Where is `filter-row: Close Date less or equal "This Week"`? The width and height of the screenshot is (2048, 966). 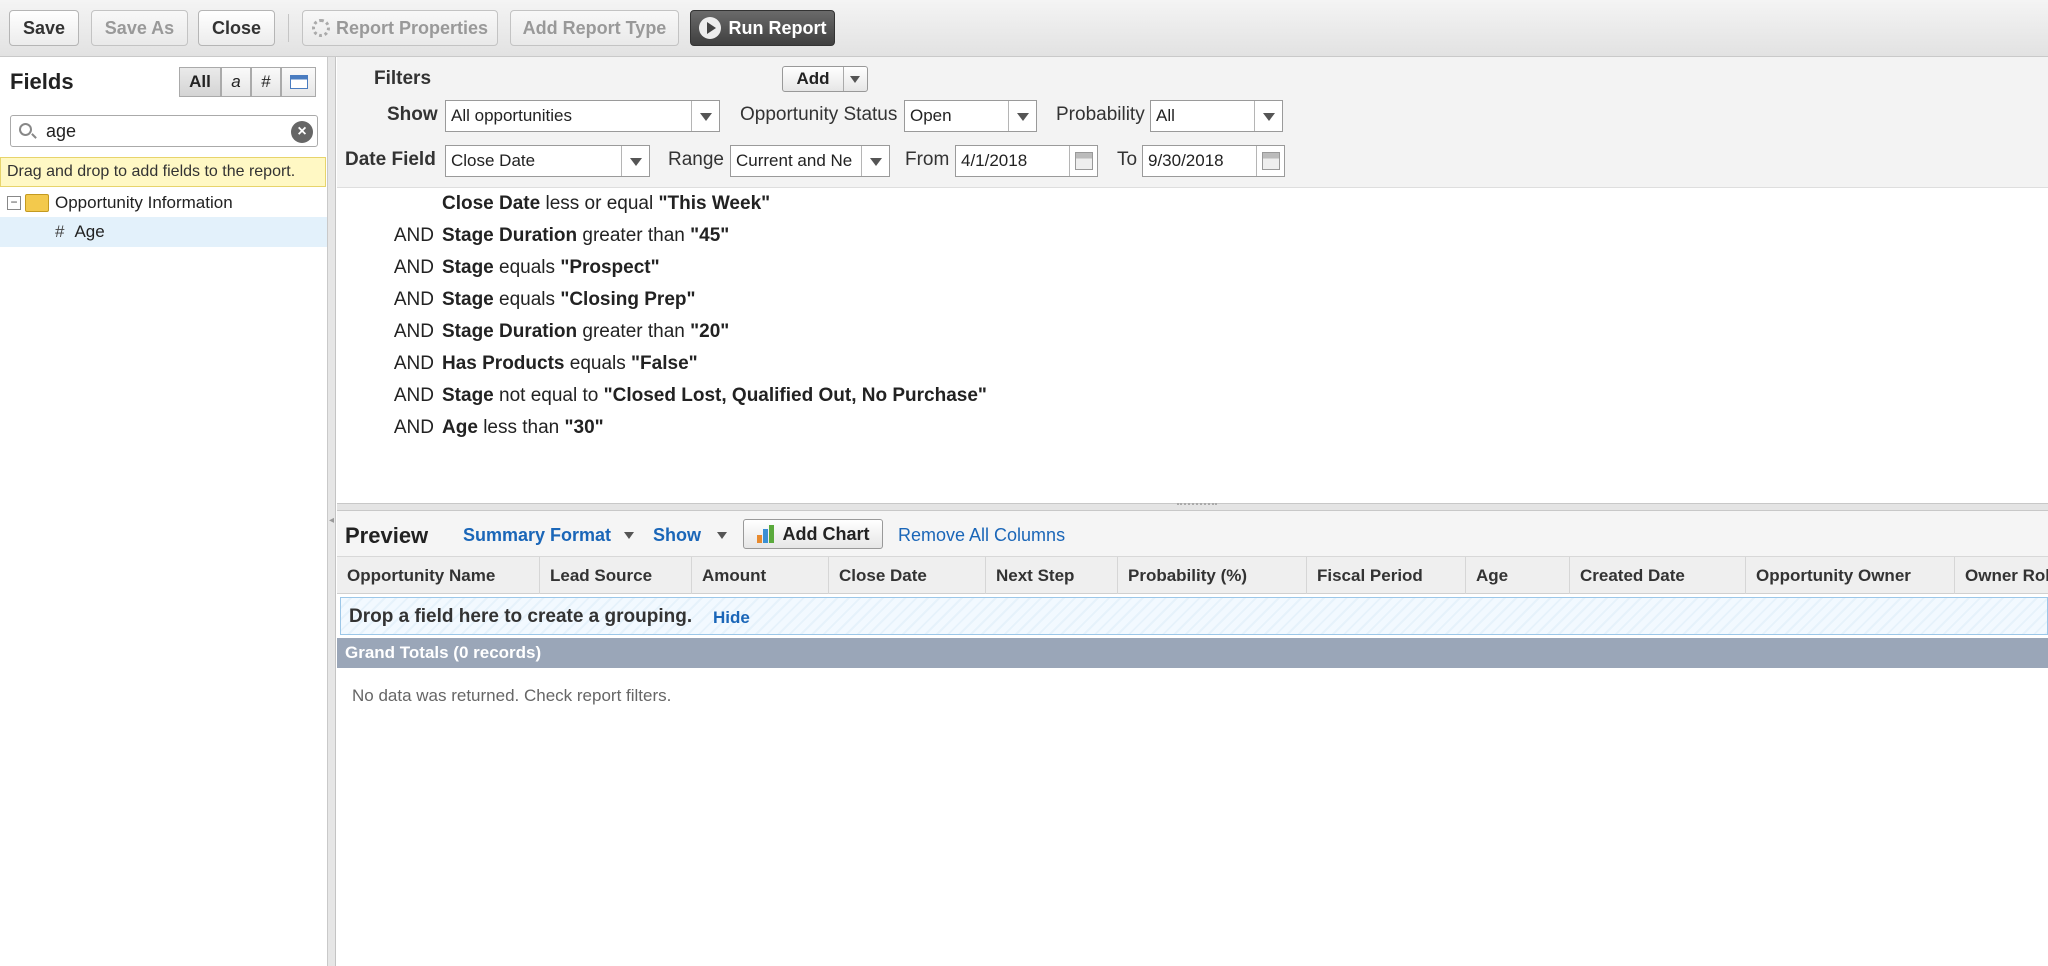
filter-row: Close Date less or equal "This Week" is located at coordinates (553, 204).